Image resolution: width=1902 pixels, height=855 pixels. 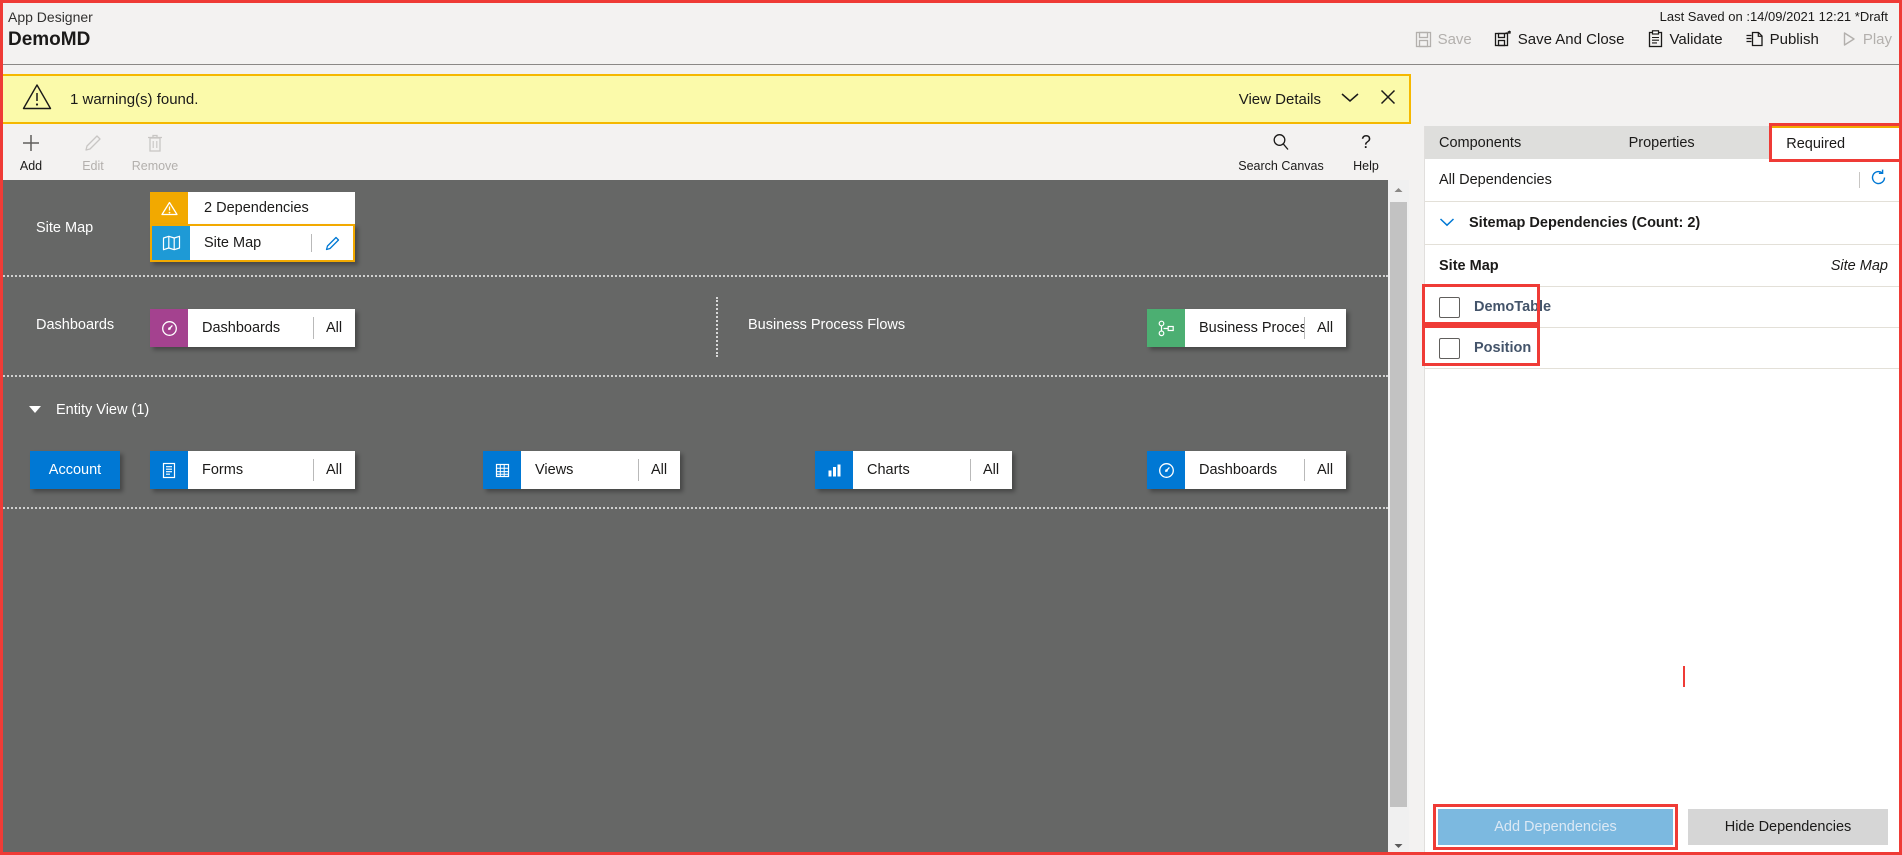 What do you see at coordinates (1849, 39) in the screenshot?
I see `play-icon` at bounding box center [1849, 39].